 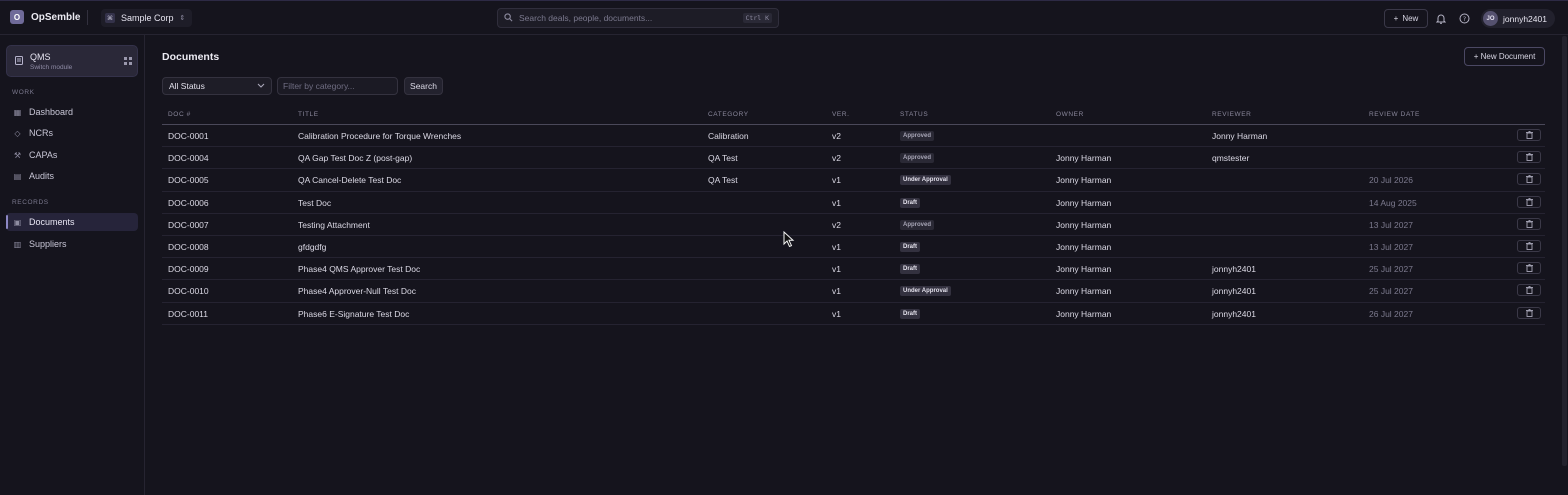 I want to click on module-title: QMS, so click(x=40, y=57).